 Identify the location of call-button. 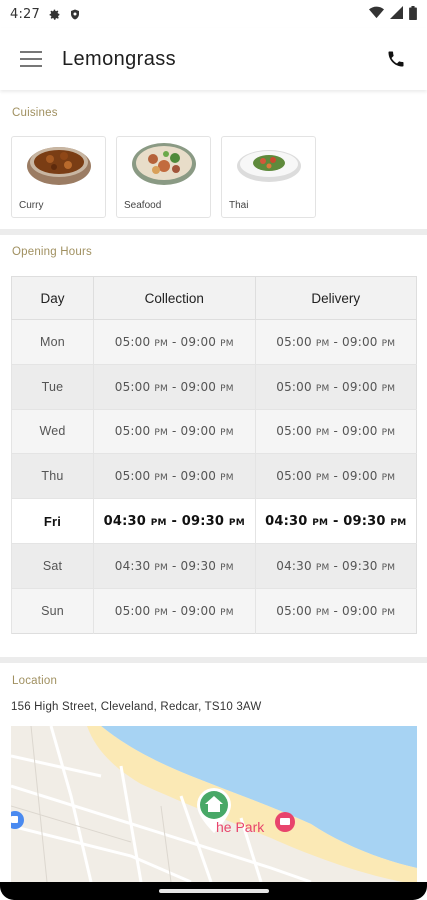
(396, 59).